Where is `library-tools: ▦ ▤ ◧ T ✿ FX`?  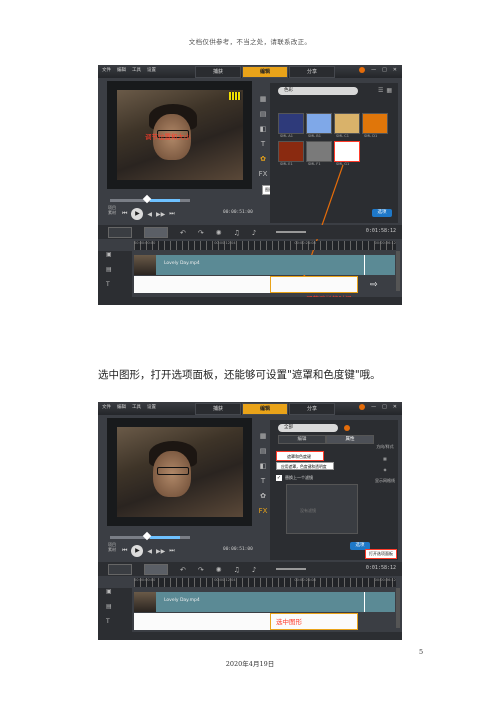 library-tools: ▦ ▤ ◧ T ✿ FX is located at coordinates (263, 492).